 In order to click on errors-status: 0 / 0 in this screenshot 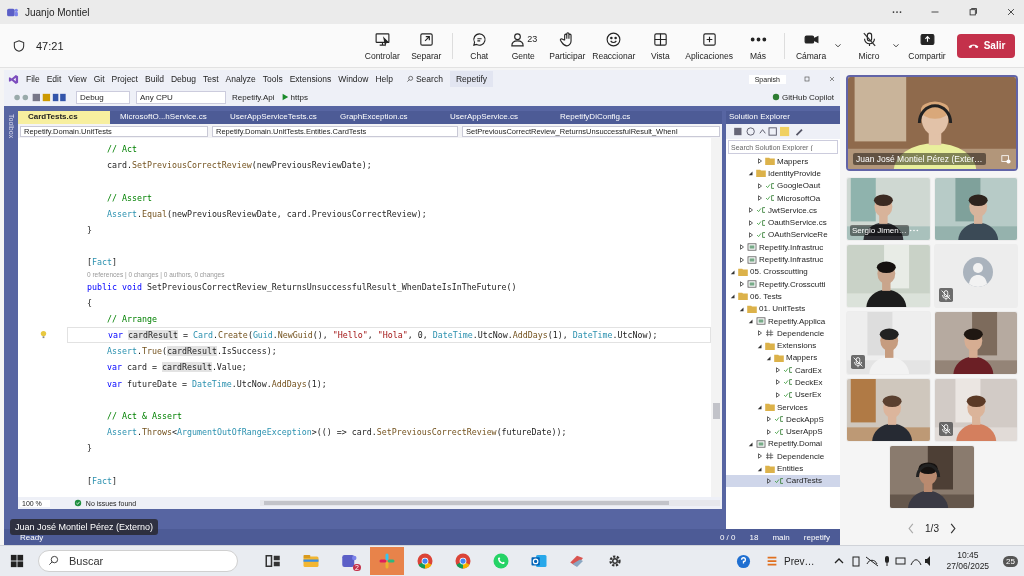, I will do `click(727, 537)`.